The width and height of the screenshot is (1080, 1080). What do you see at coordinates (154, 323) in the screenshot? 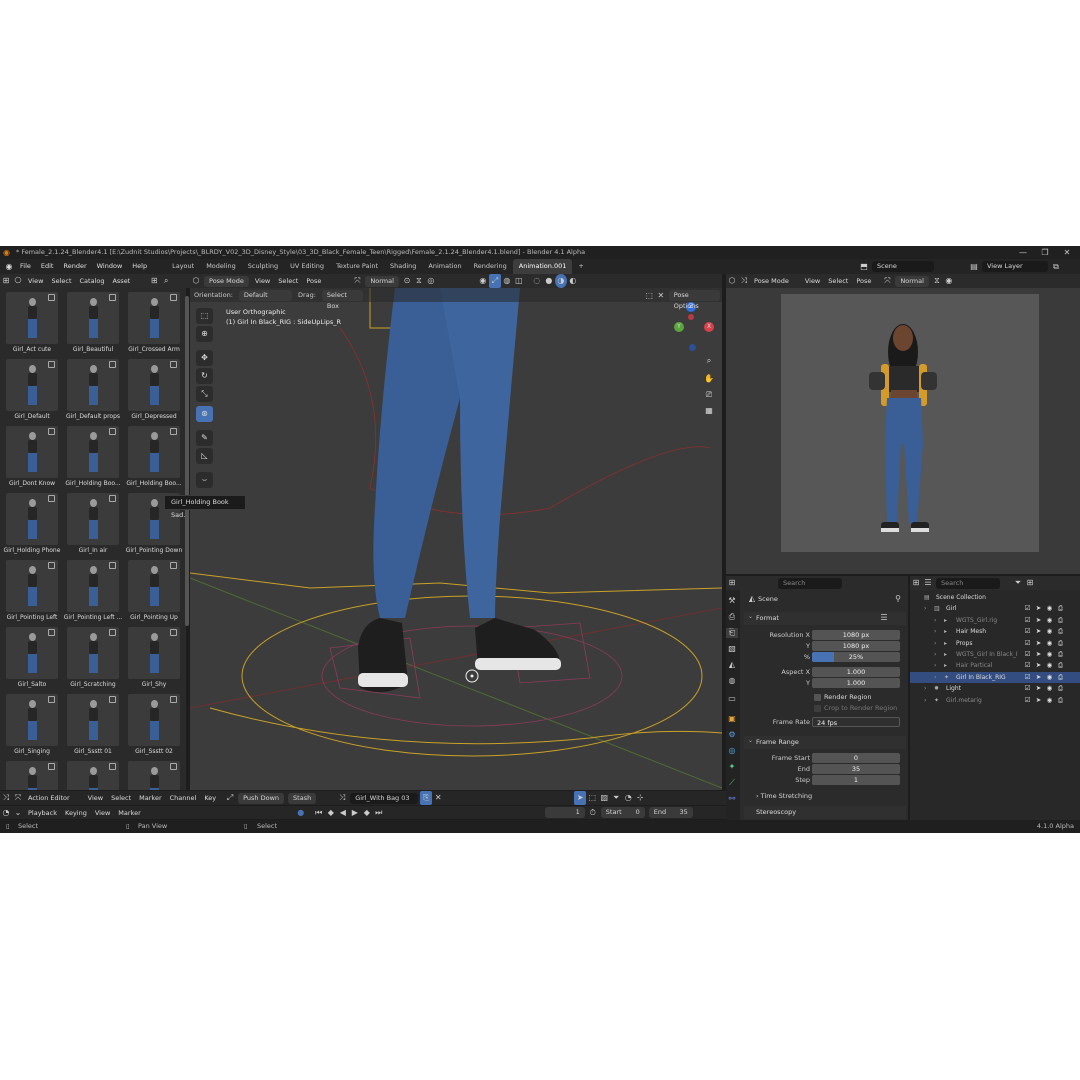
I see `asset-thumbnail: Girl_Crossed Arm` at bounding box center [154, 323].